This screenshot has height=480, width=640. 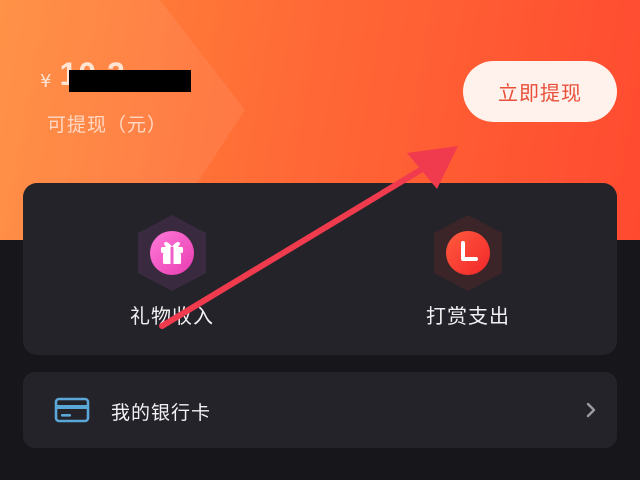 What do you see at coordinates (130, 81) in the screenshot?
I see `redaction-bar` at bounding box center [130, 81].